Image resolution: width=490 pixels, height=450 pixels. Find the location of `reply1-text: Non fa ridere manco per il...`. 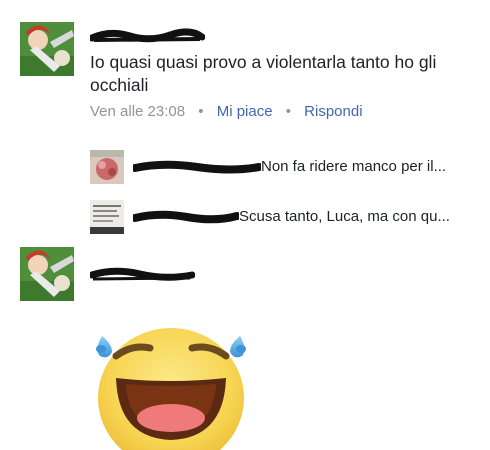

reply1-text: Non fa ridere manco per il... is located at coordinates (354, 167).